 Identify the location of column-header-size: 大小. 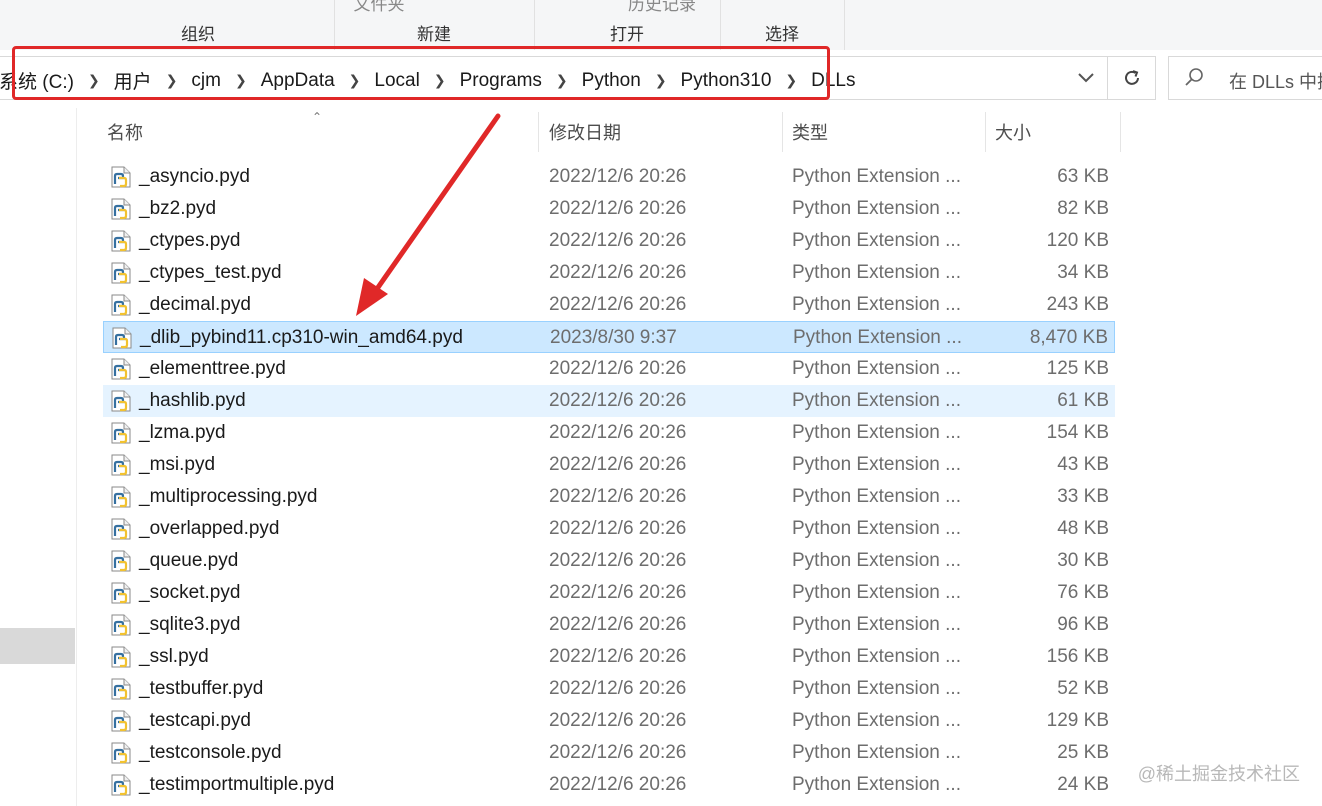
(1055, 132).